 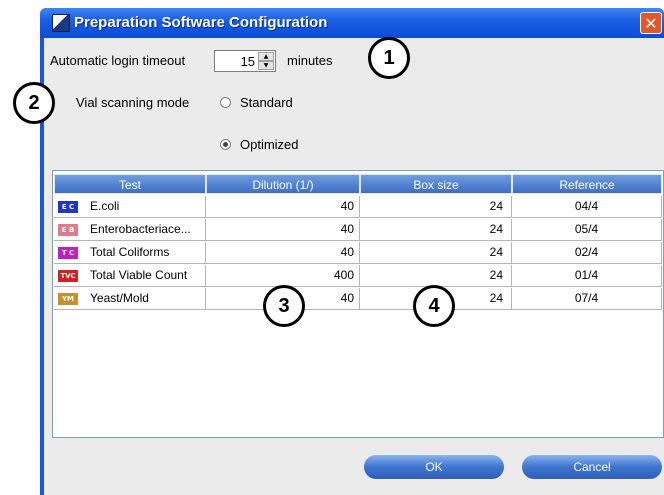 What do you see at coordinates (434, 467) in the screenshot?
I see `ok-button: OK` at bounding box center [434, 467].